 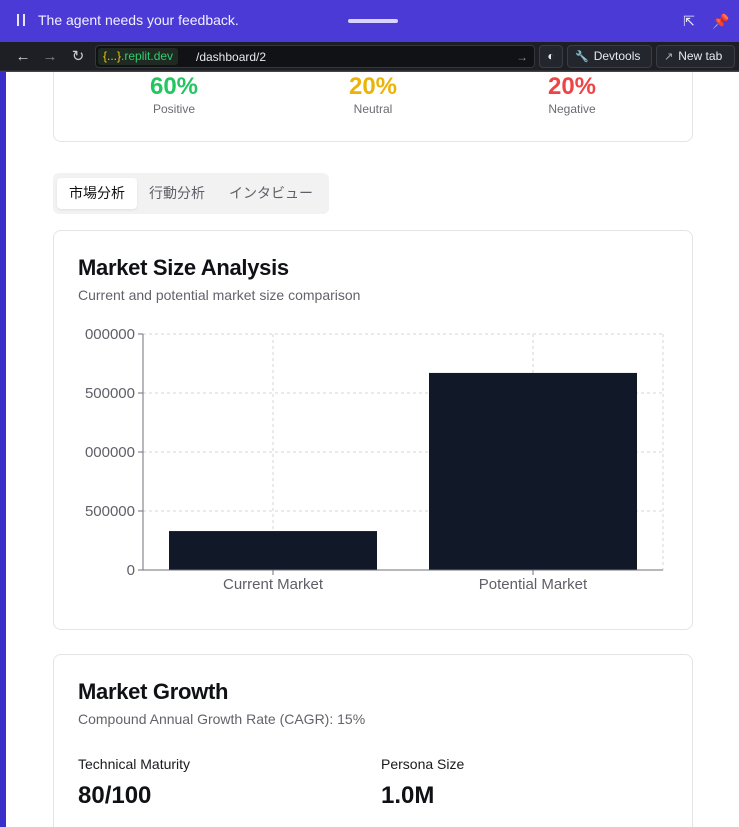 I want to click on agent-feedback-bar: The agent needs your feedback. ⇱ 📌, so click(x=369, y=21).